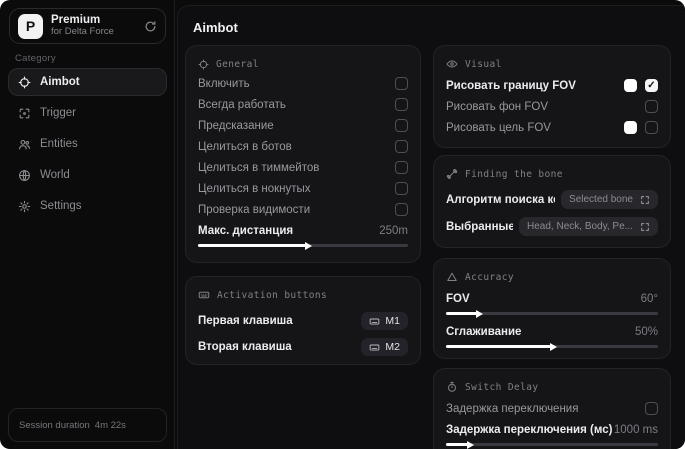 This screenshot has height=449, width=685. What do you see at coordinates (497, 106) in the screenshot?
I see `visual-label: Рисовать фон FOV` at bounding box center [497, 106].